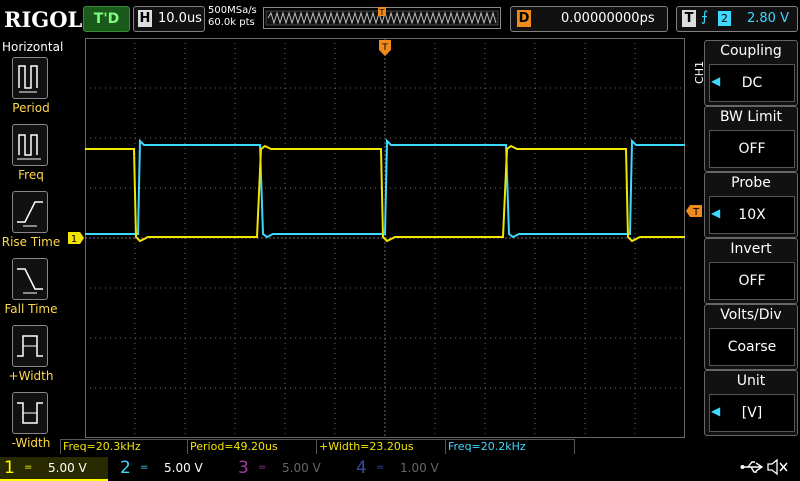 This screenshot has height=481, width=800. I want to click on unit-button: Unit [V] ◀, so click(751, 403).